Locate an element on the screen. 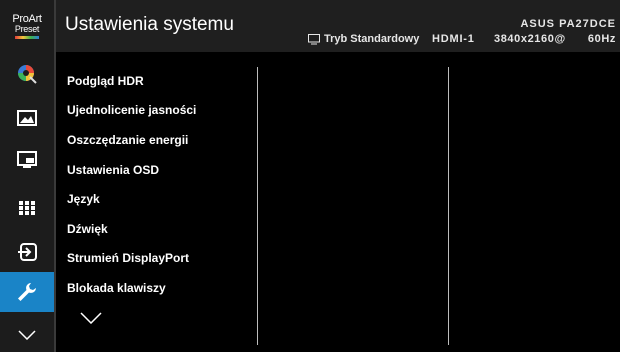 Image resolution: width=620 pixels, height=352 pixels. proart-preset-logo: ProArt Preset is located at coordinates (27, 26).